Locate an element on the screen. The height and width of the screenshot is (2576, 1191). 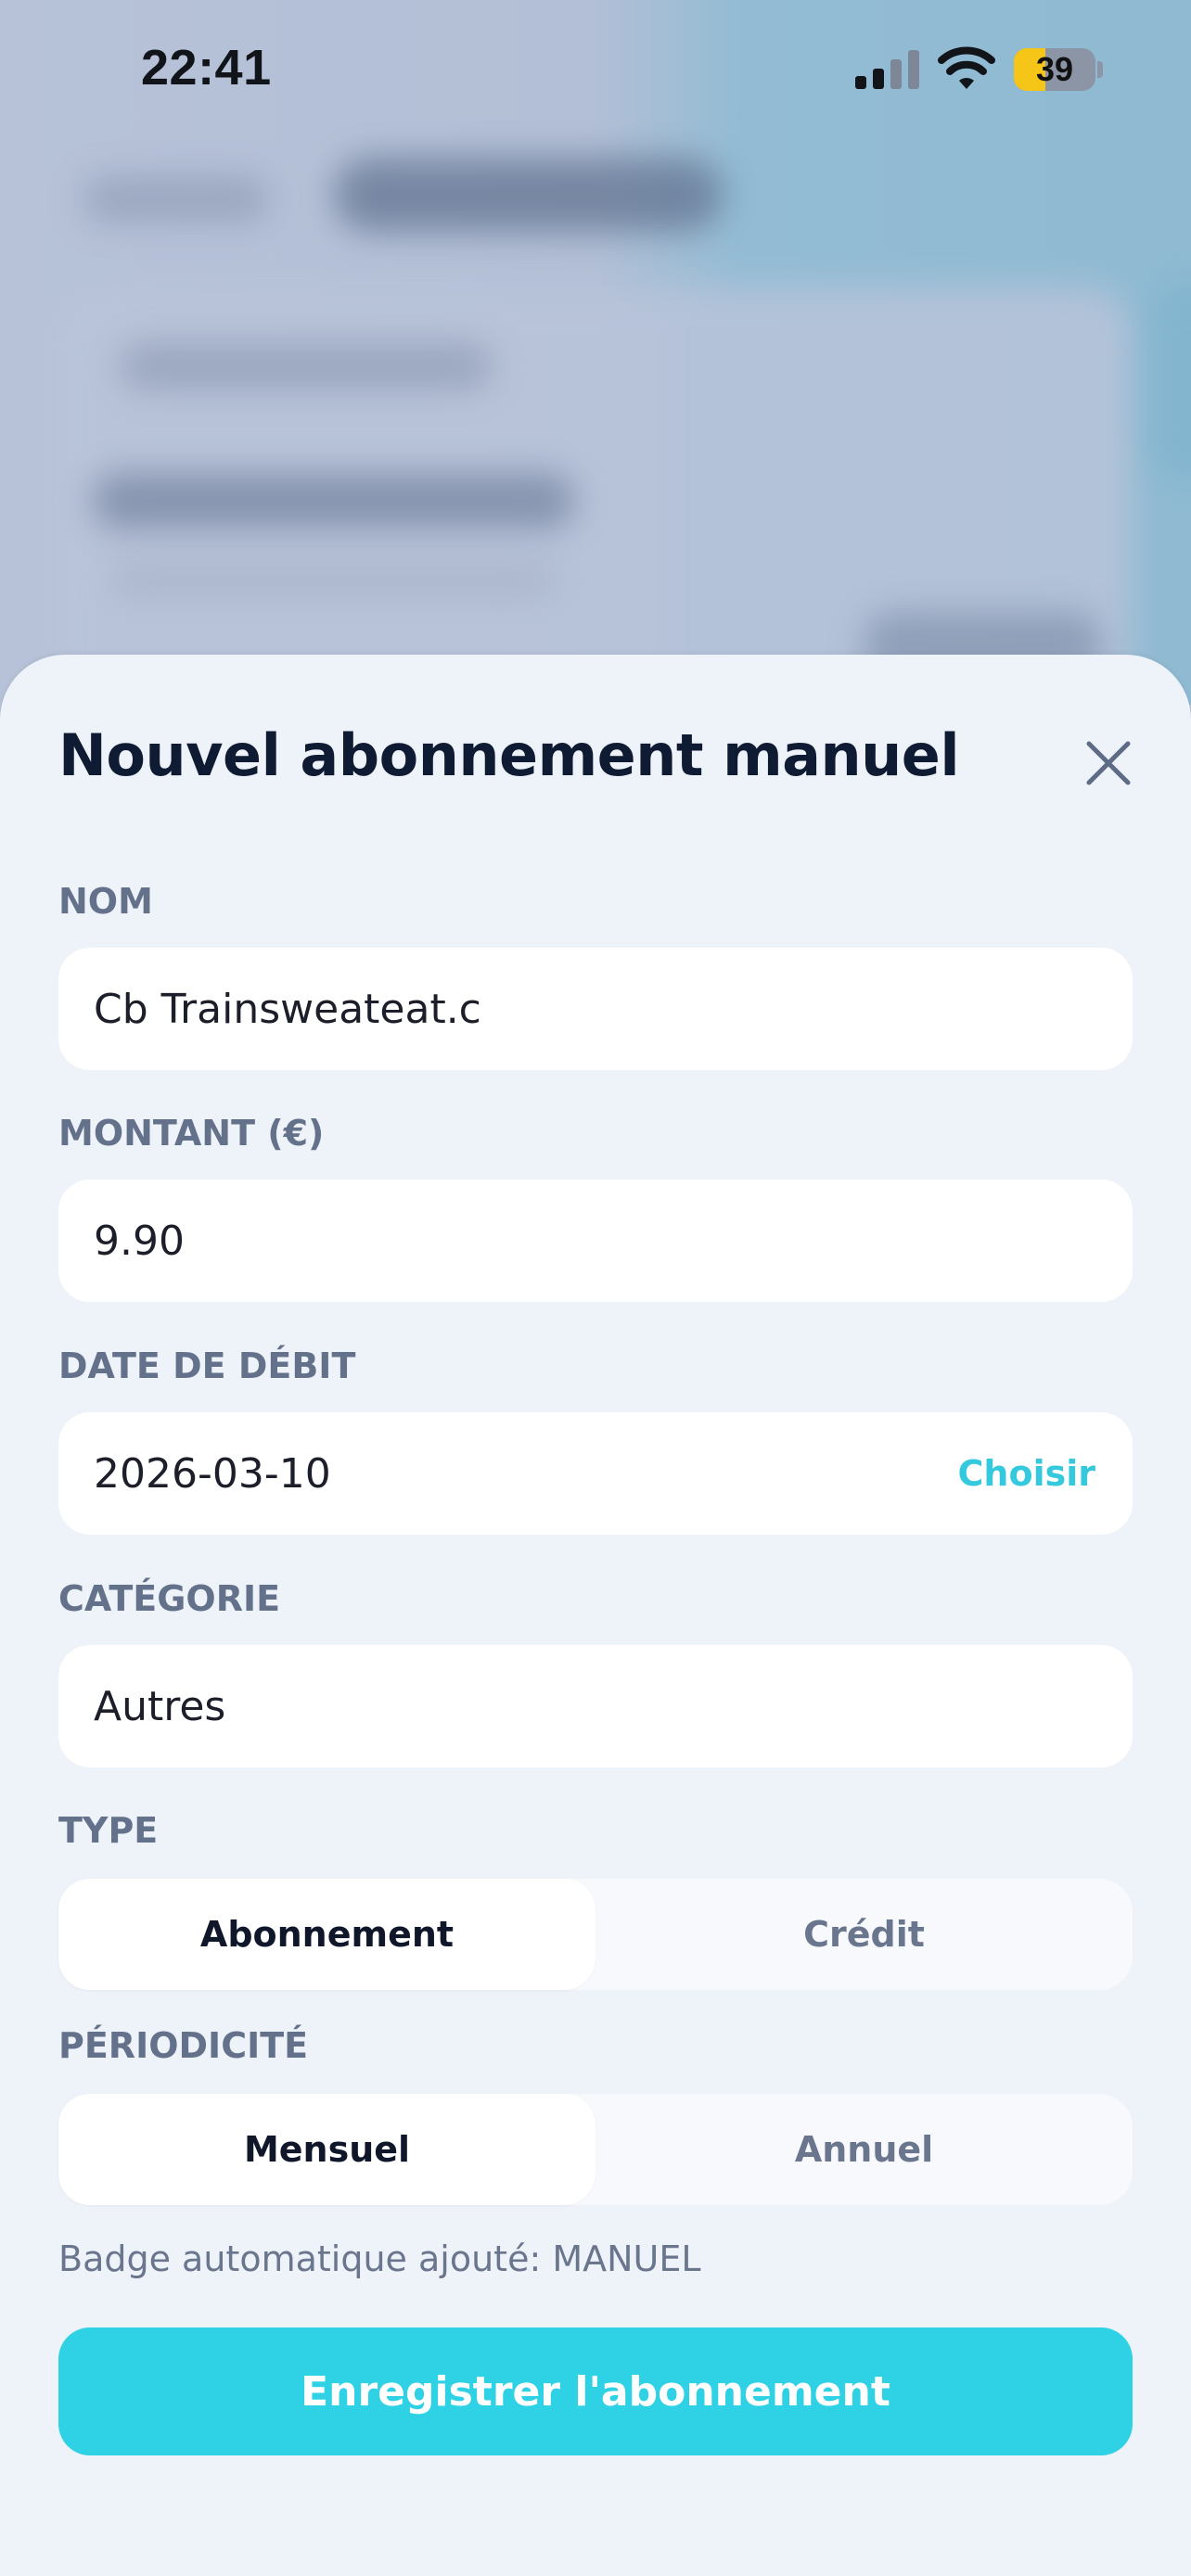
date-field is located at coordinates (511, 1473).